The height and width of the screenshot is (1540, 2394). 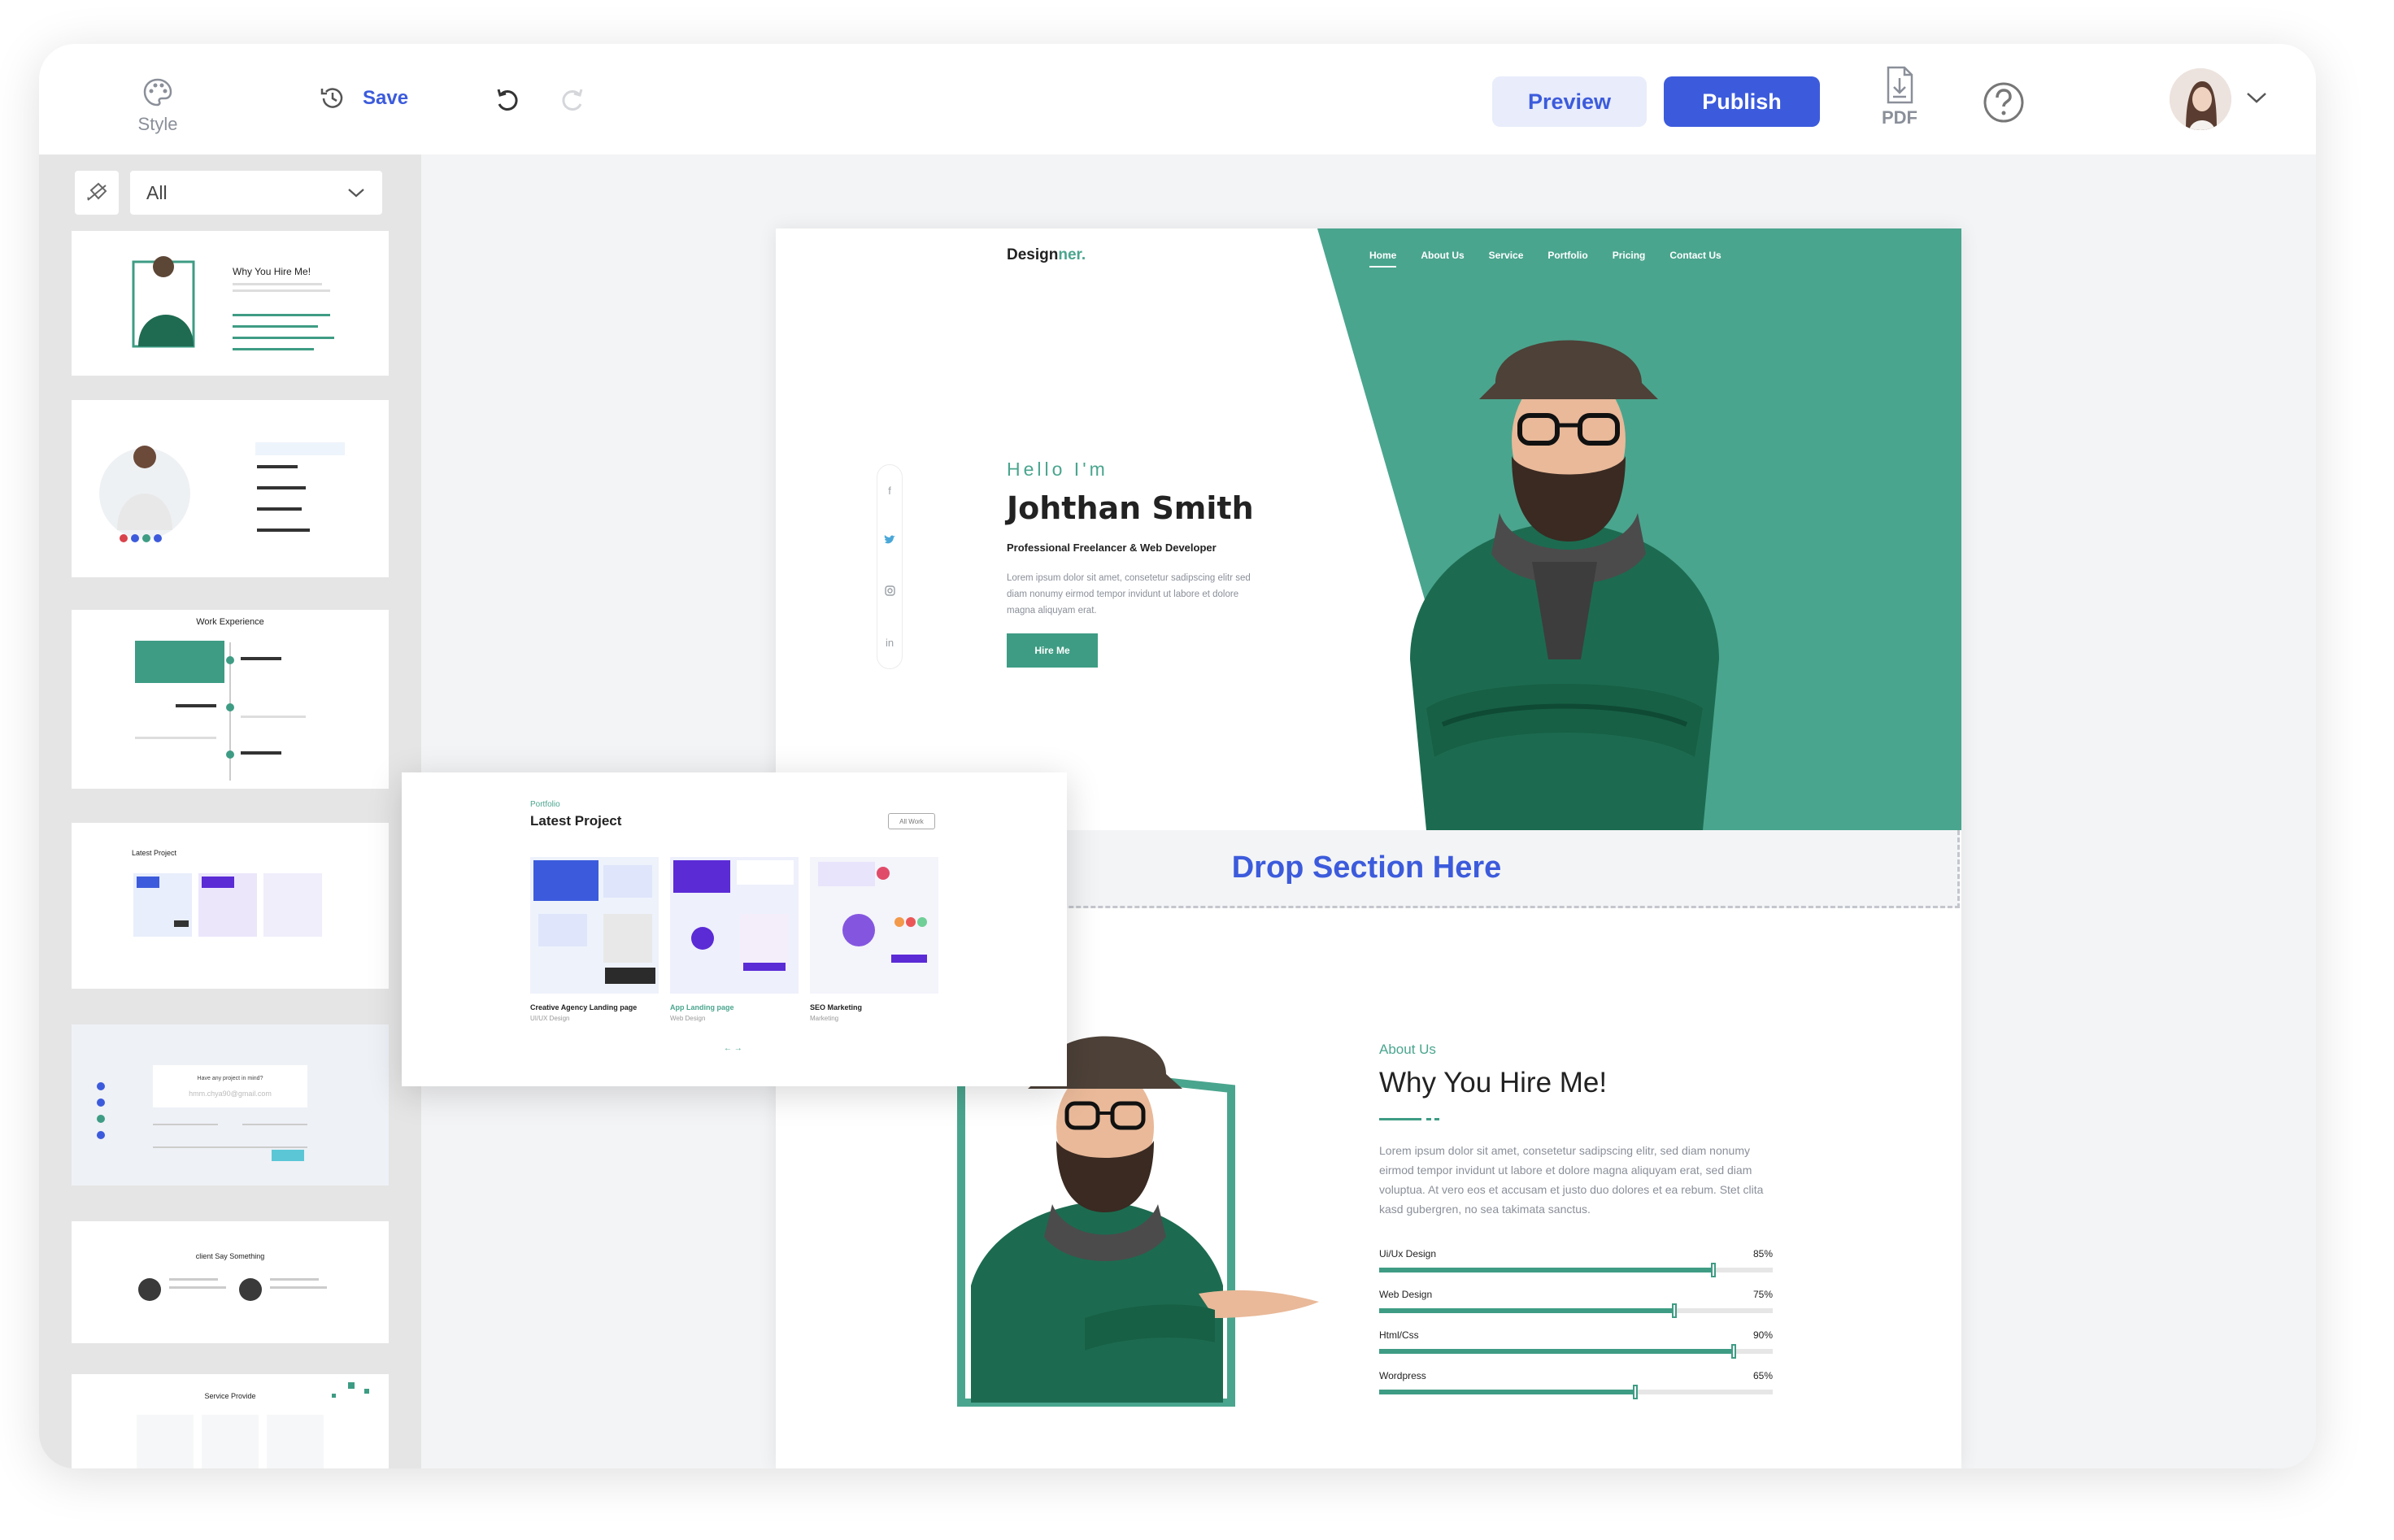 I want to click on hero-greeting: Hello I'm, so click(x=1057, y=469).